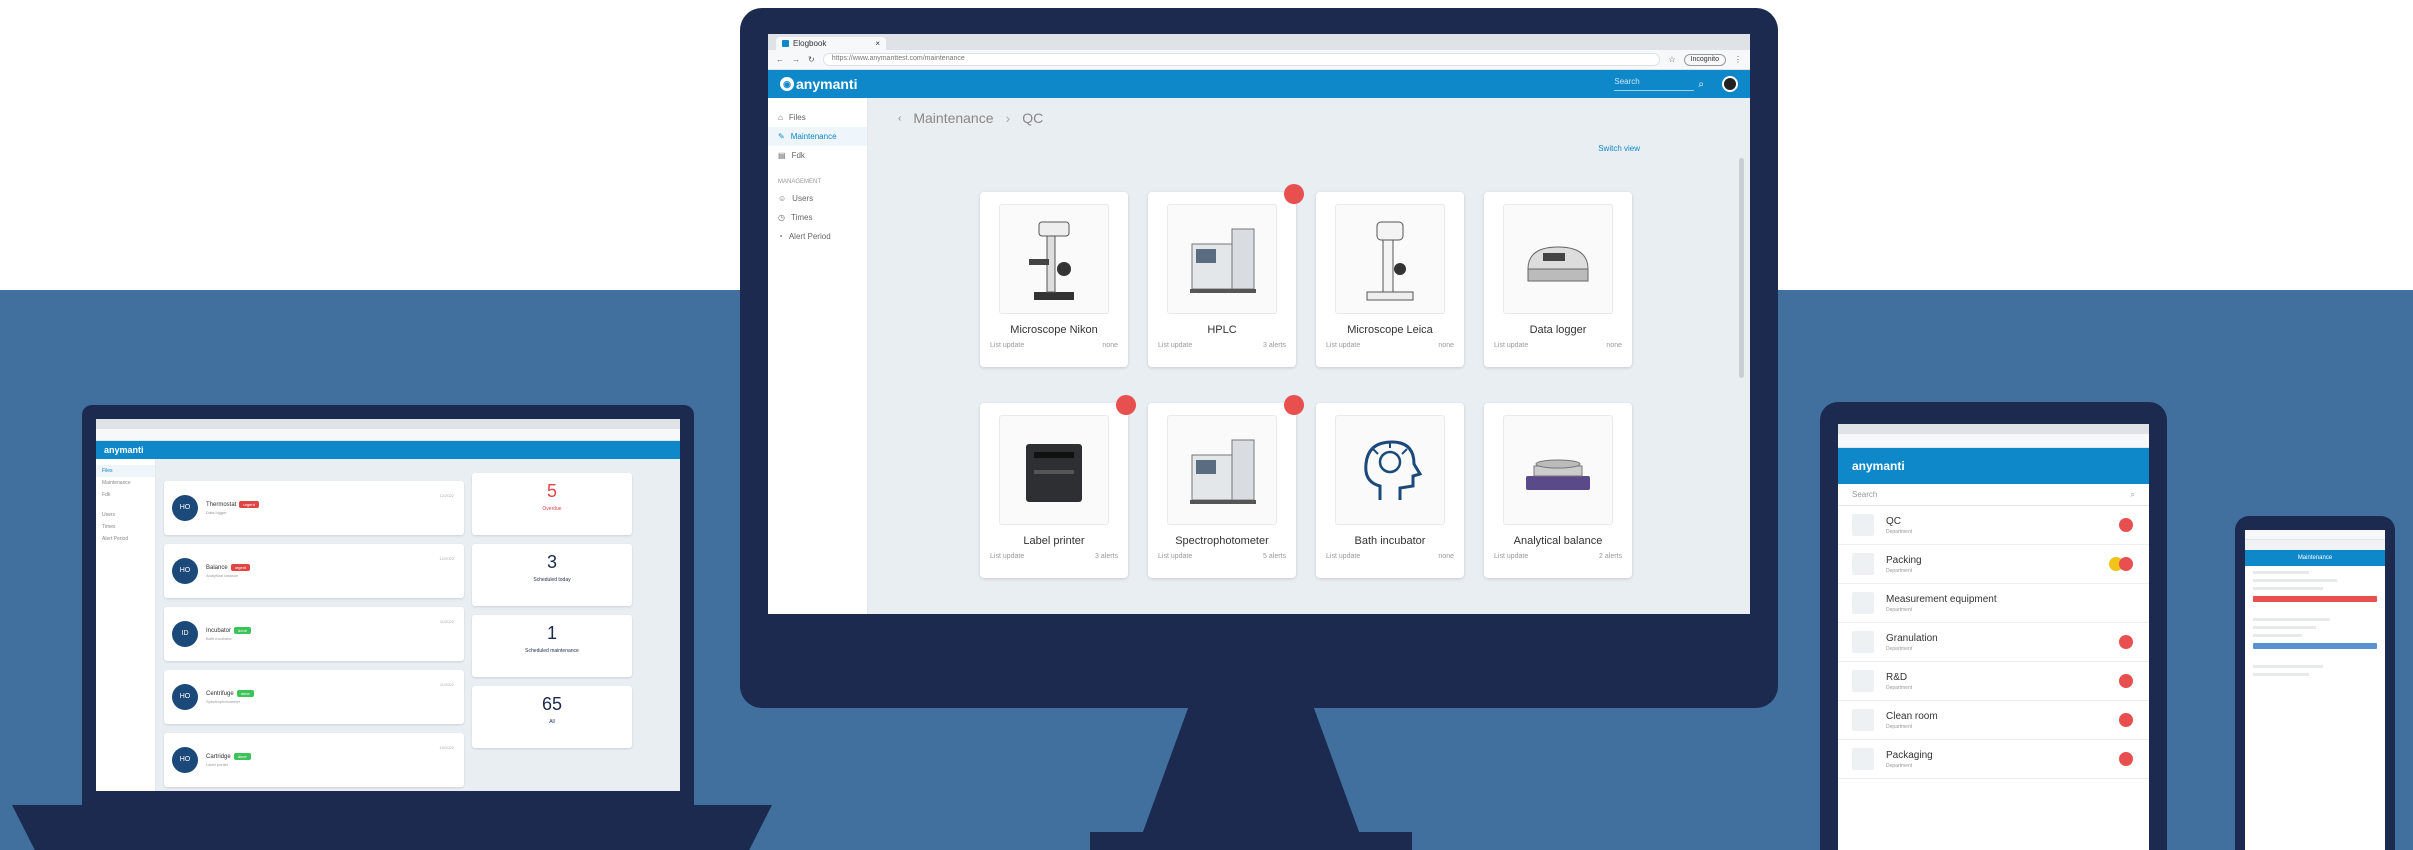 This screenshot has height=850, width=2413. I want to click on sidebar-item-files: ⌂ Files, so click(817, 117).